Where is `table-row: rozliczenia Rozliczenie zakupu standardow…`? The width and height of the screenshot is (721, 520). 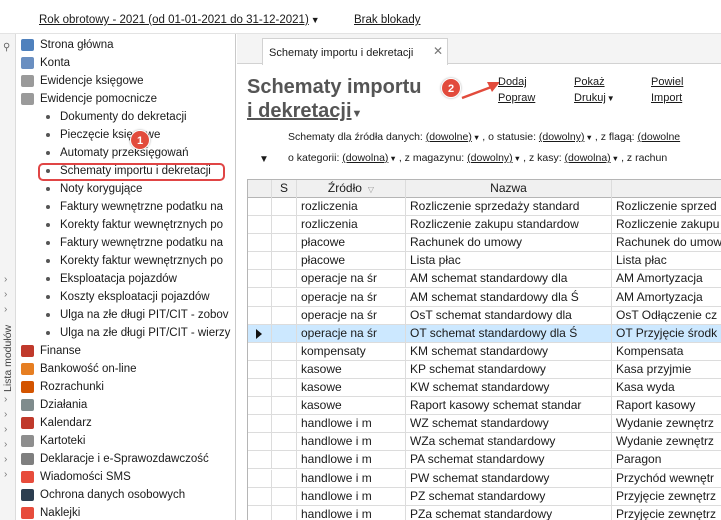 table-row: rozliczenia Rozliczenie zakupu standardow… is located at coordinates (484, 225).